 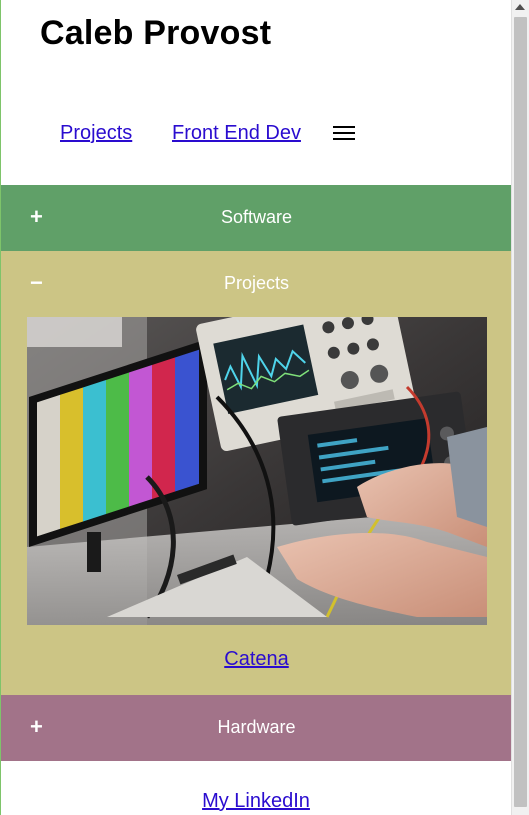 I want to click on accordion-hardware: + Hardware, so click(x=256, y=728).